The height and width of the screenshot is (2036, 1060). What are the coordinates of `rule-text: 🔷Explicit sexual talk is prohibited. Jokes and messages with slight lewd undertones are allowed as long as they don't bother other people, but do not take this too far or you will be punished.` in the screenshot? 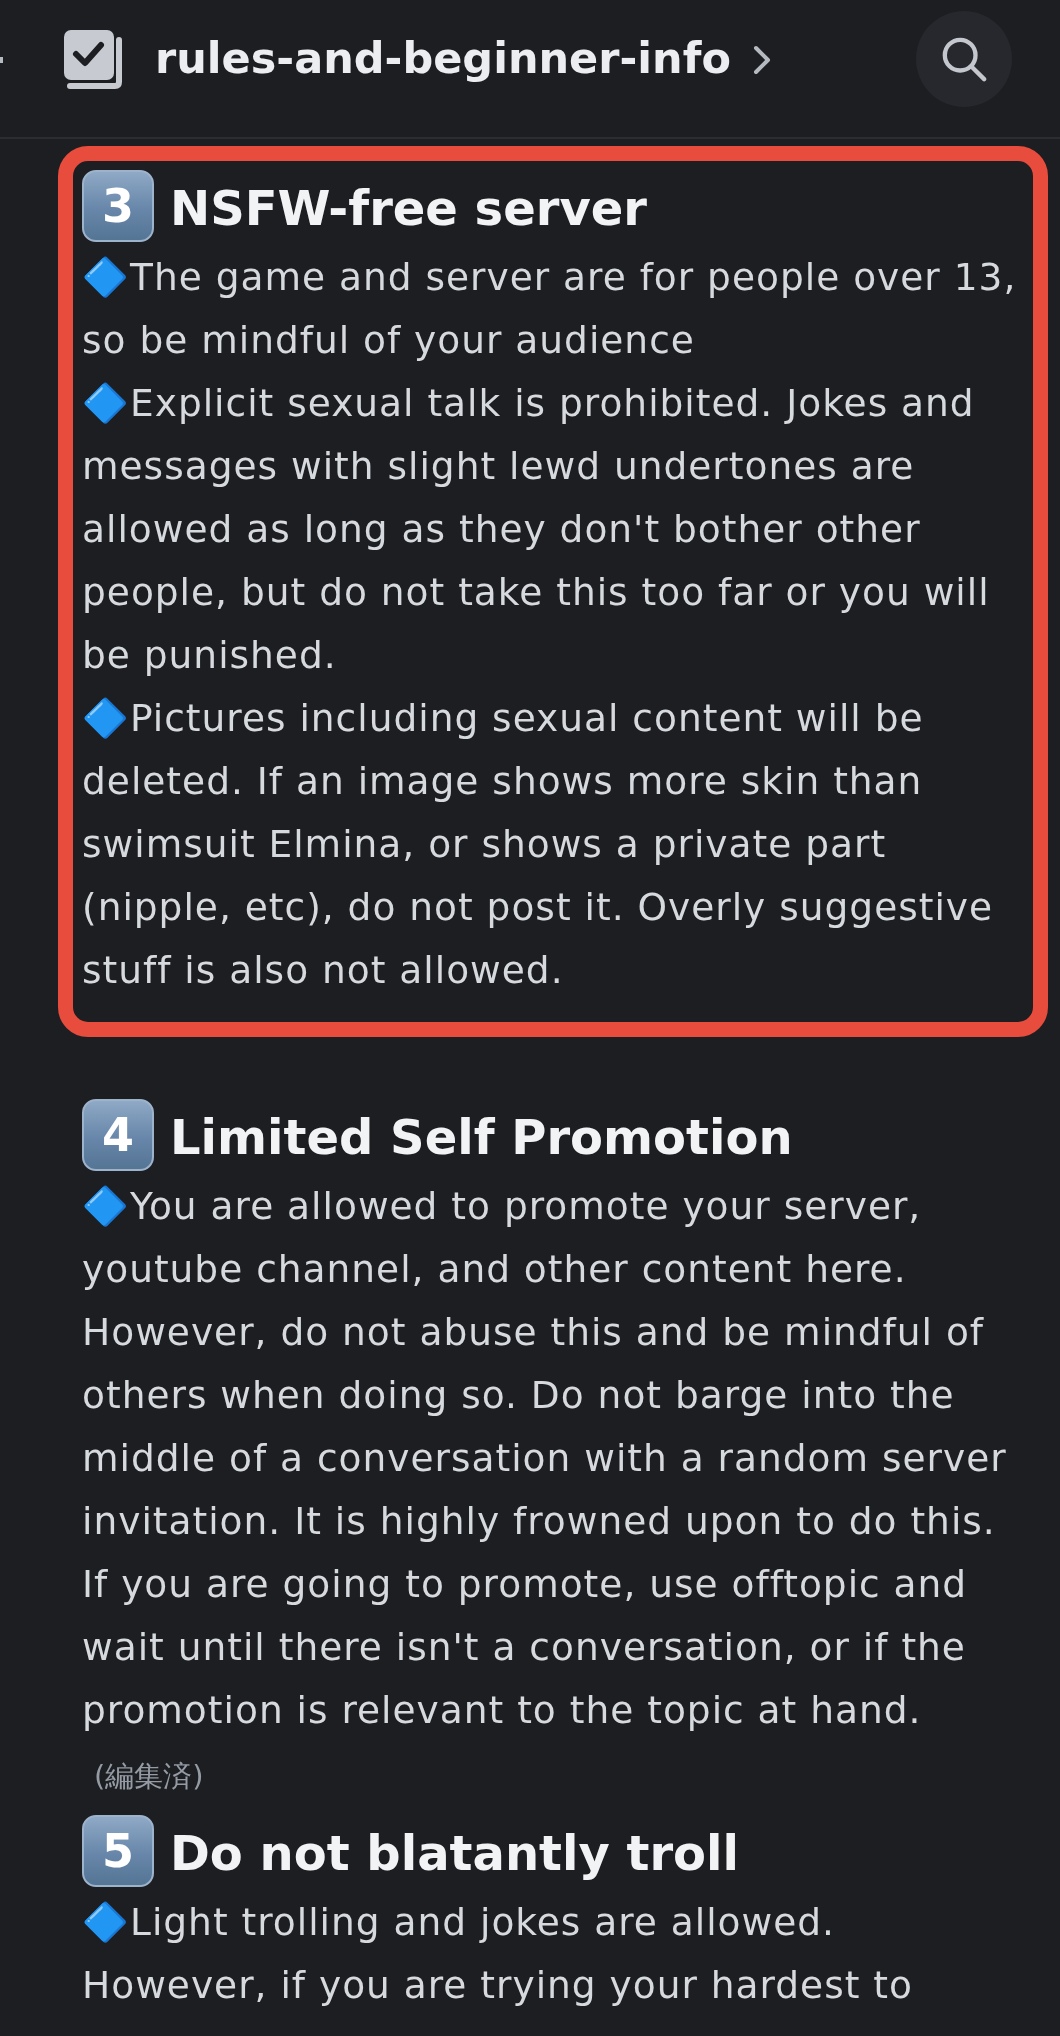 It's located at (536, 529).